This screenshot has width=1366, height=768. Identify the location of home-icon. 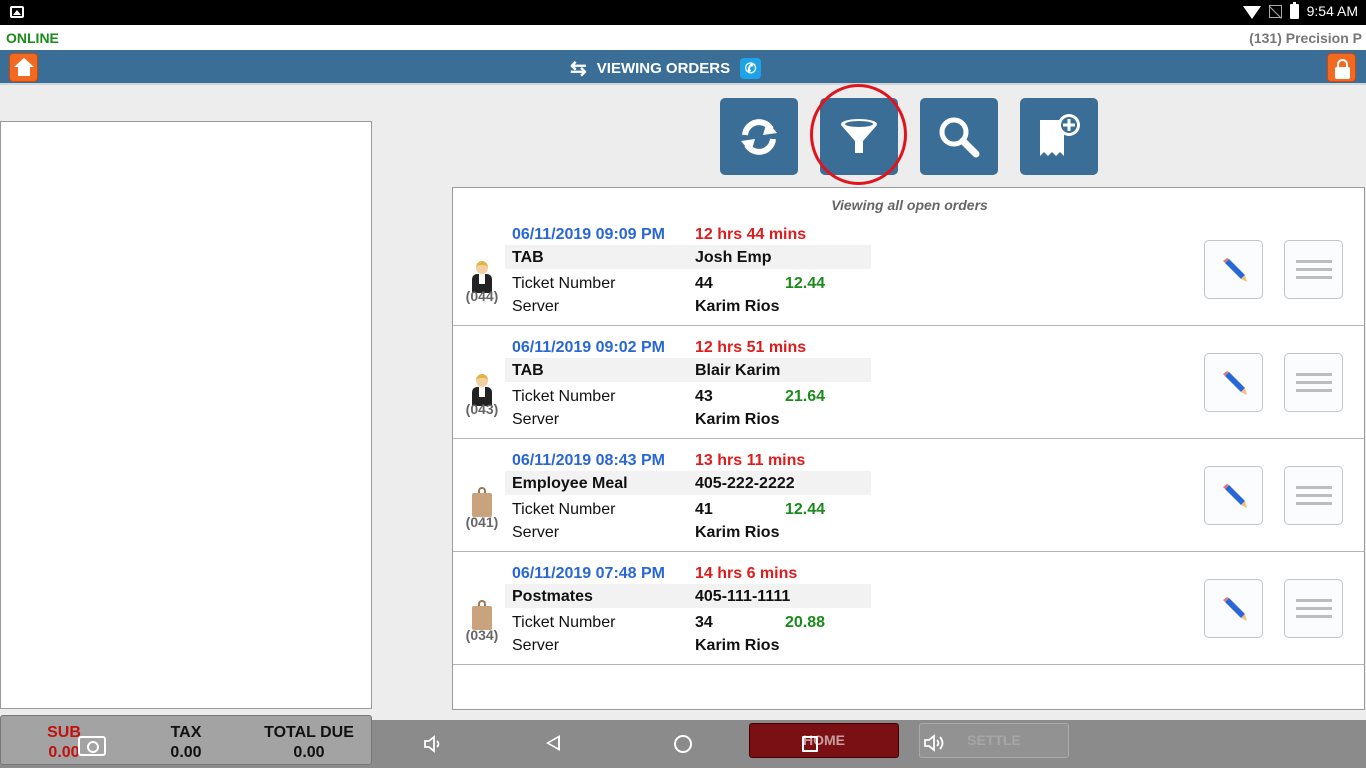
(24, 67).